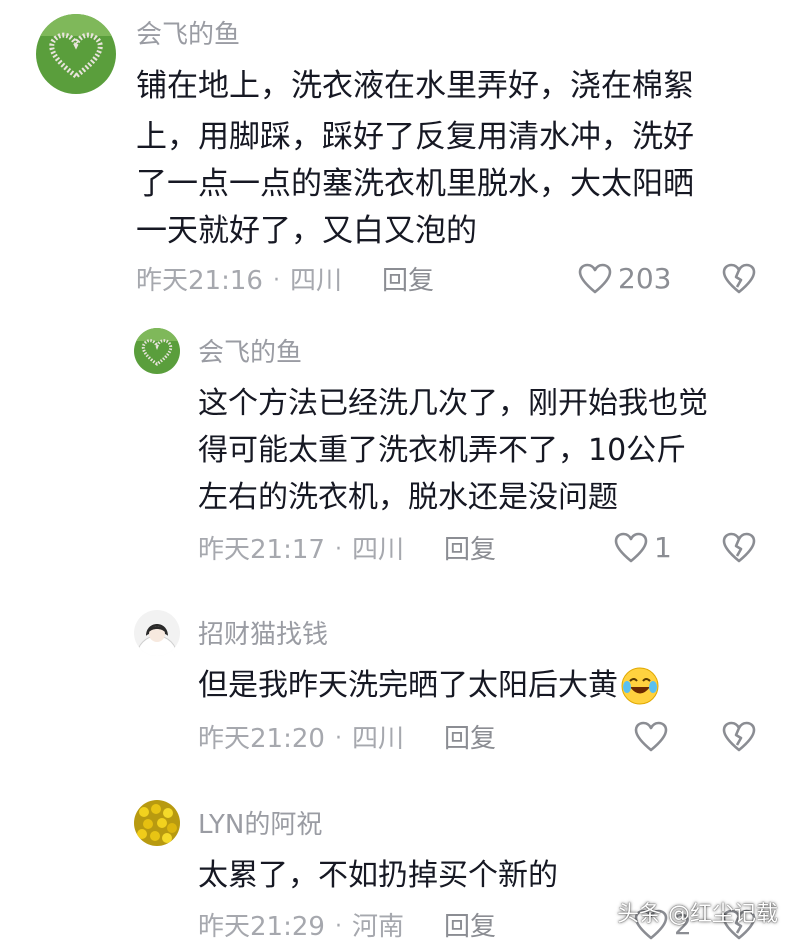 Image resolution: width=800 pixels, height=942 pixels. Describe the element at coordinates (640, 686) in the screenshot. I see `laughing-tears-emoji-icon` at that location.